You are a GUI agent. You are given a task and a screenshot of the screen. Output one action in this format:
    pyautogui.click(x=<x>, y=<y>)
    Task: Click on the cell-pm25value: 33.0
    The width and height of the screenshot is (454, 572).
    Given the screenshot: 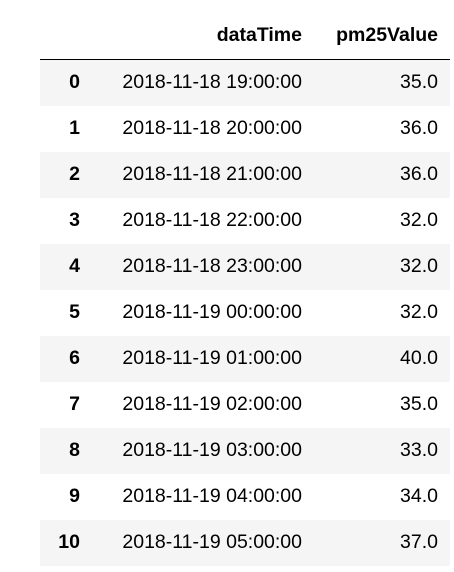 What is the action you would take?
    pyautogui.click(x=419, y=450)
    